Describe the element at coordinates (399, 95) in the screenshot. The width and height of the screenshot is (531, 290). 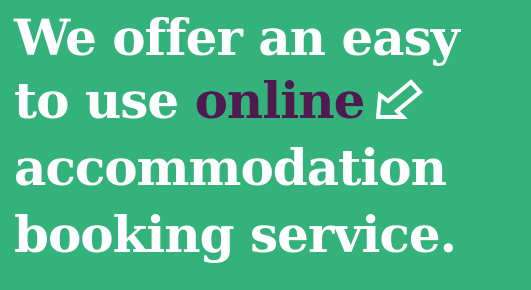
I see `arrow-icon` at that location.